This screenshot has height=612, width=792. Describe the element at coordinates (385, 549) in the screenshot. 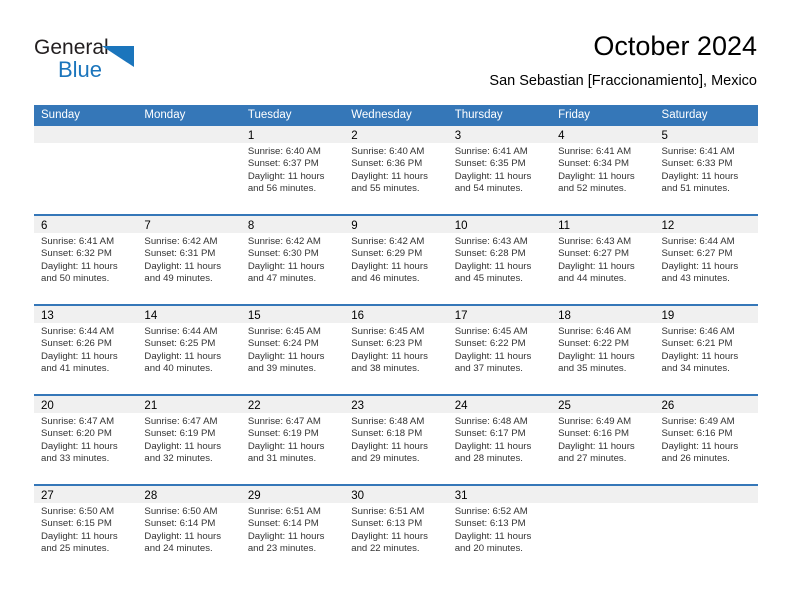

I see `daylight-text-line2: and 22 minutes.` at that location.